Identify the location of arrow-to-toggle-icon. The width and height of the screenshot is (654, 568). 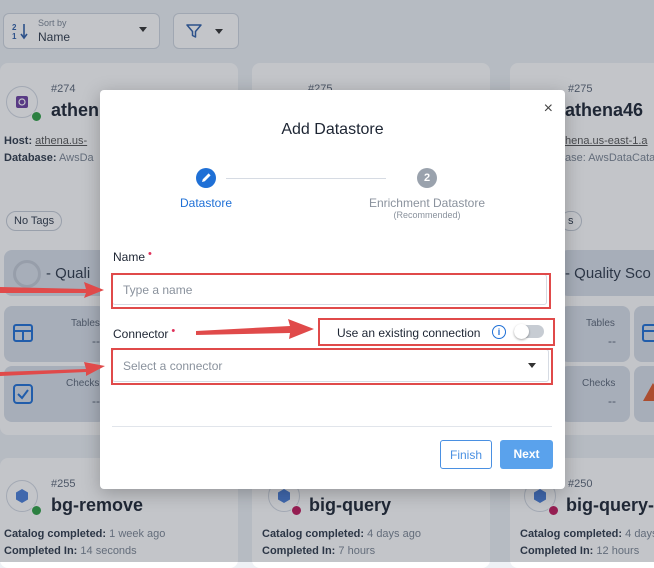
(255, 329).